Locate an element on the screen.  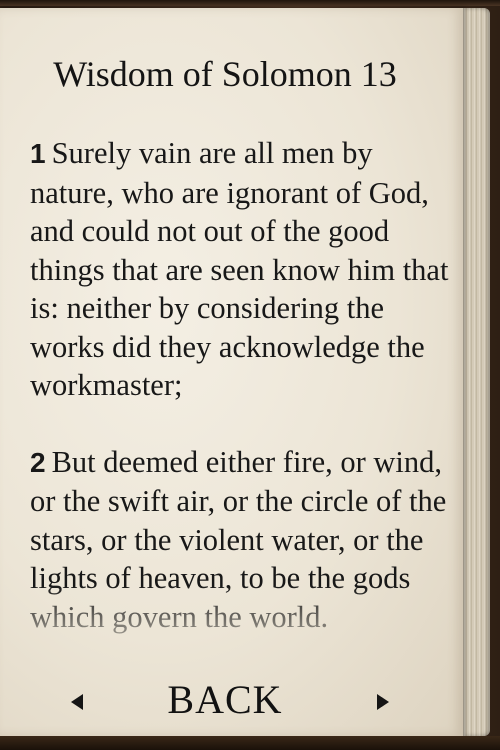
triangle-left-icon is located at coordinates (77, 702).